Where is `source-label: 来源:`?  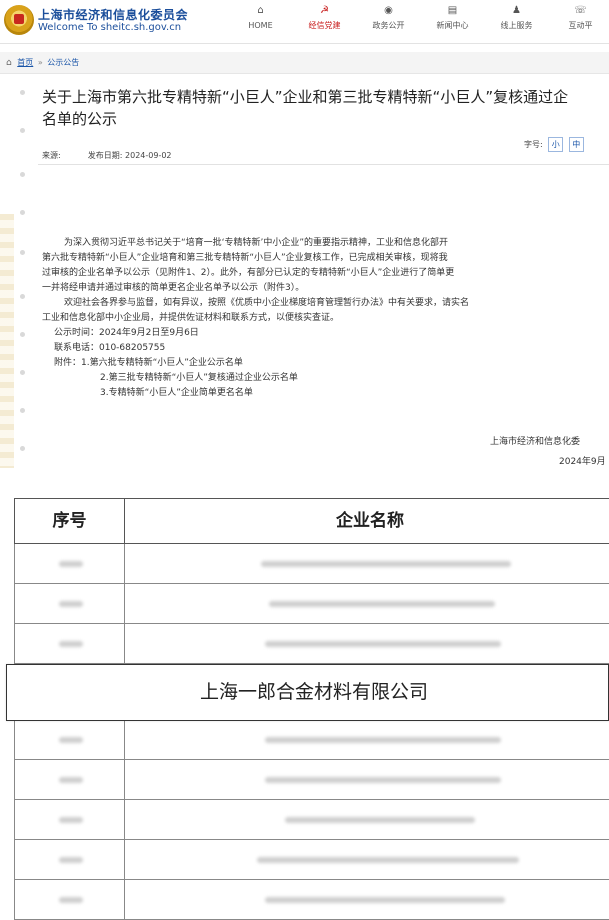 source-label: 来源: is located at coordinates (51, 155).